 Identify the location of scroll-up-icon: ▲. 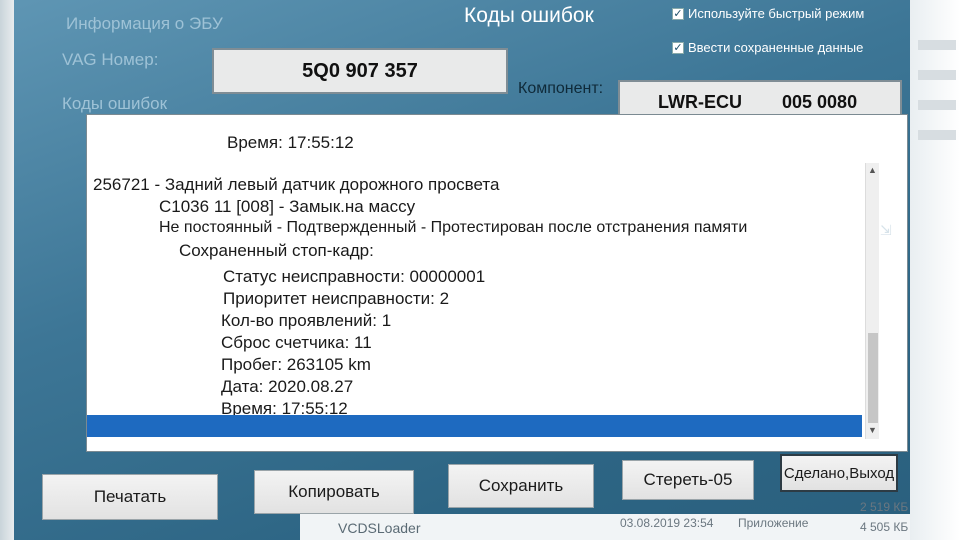
(872, 170).